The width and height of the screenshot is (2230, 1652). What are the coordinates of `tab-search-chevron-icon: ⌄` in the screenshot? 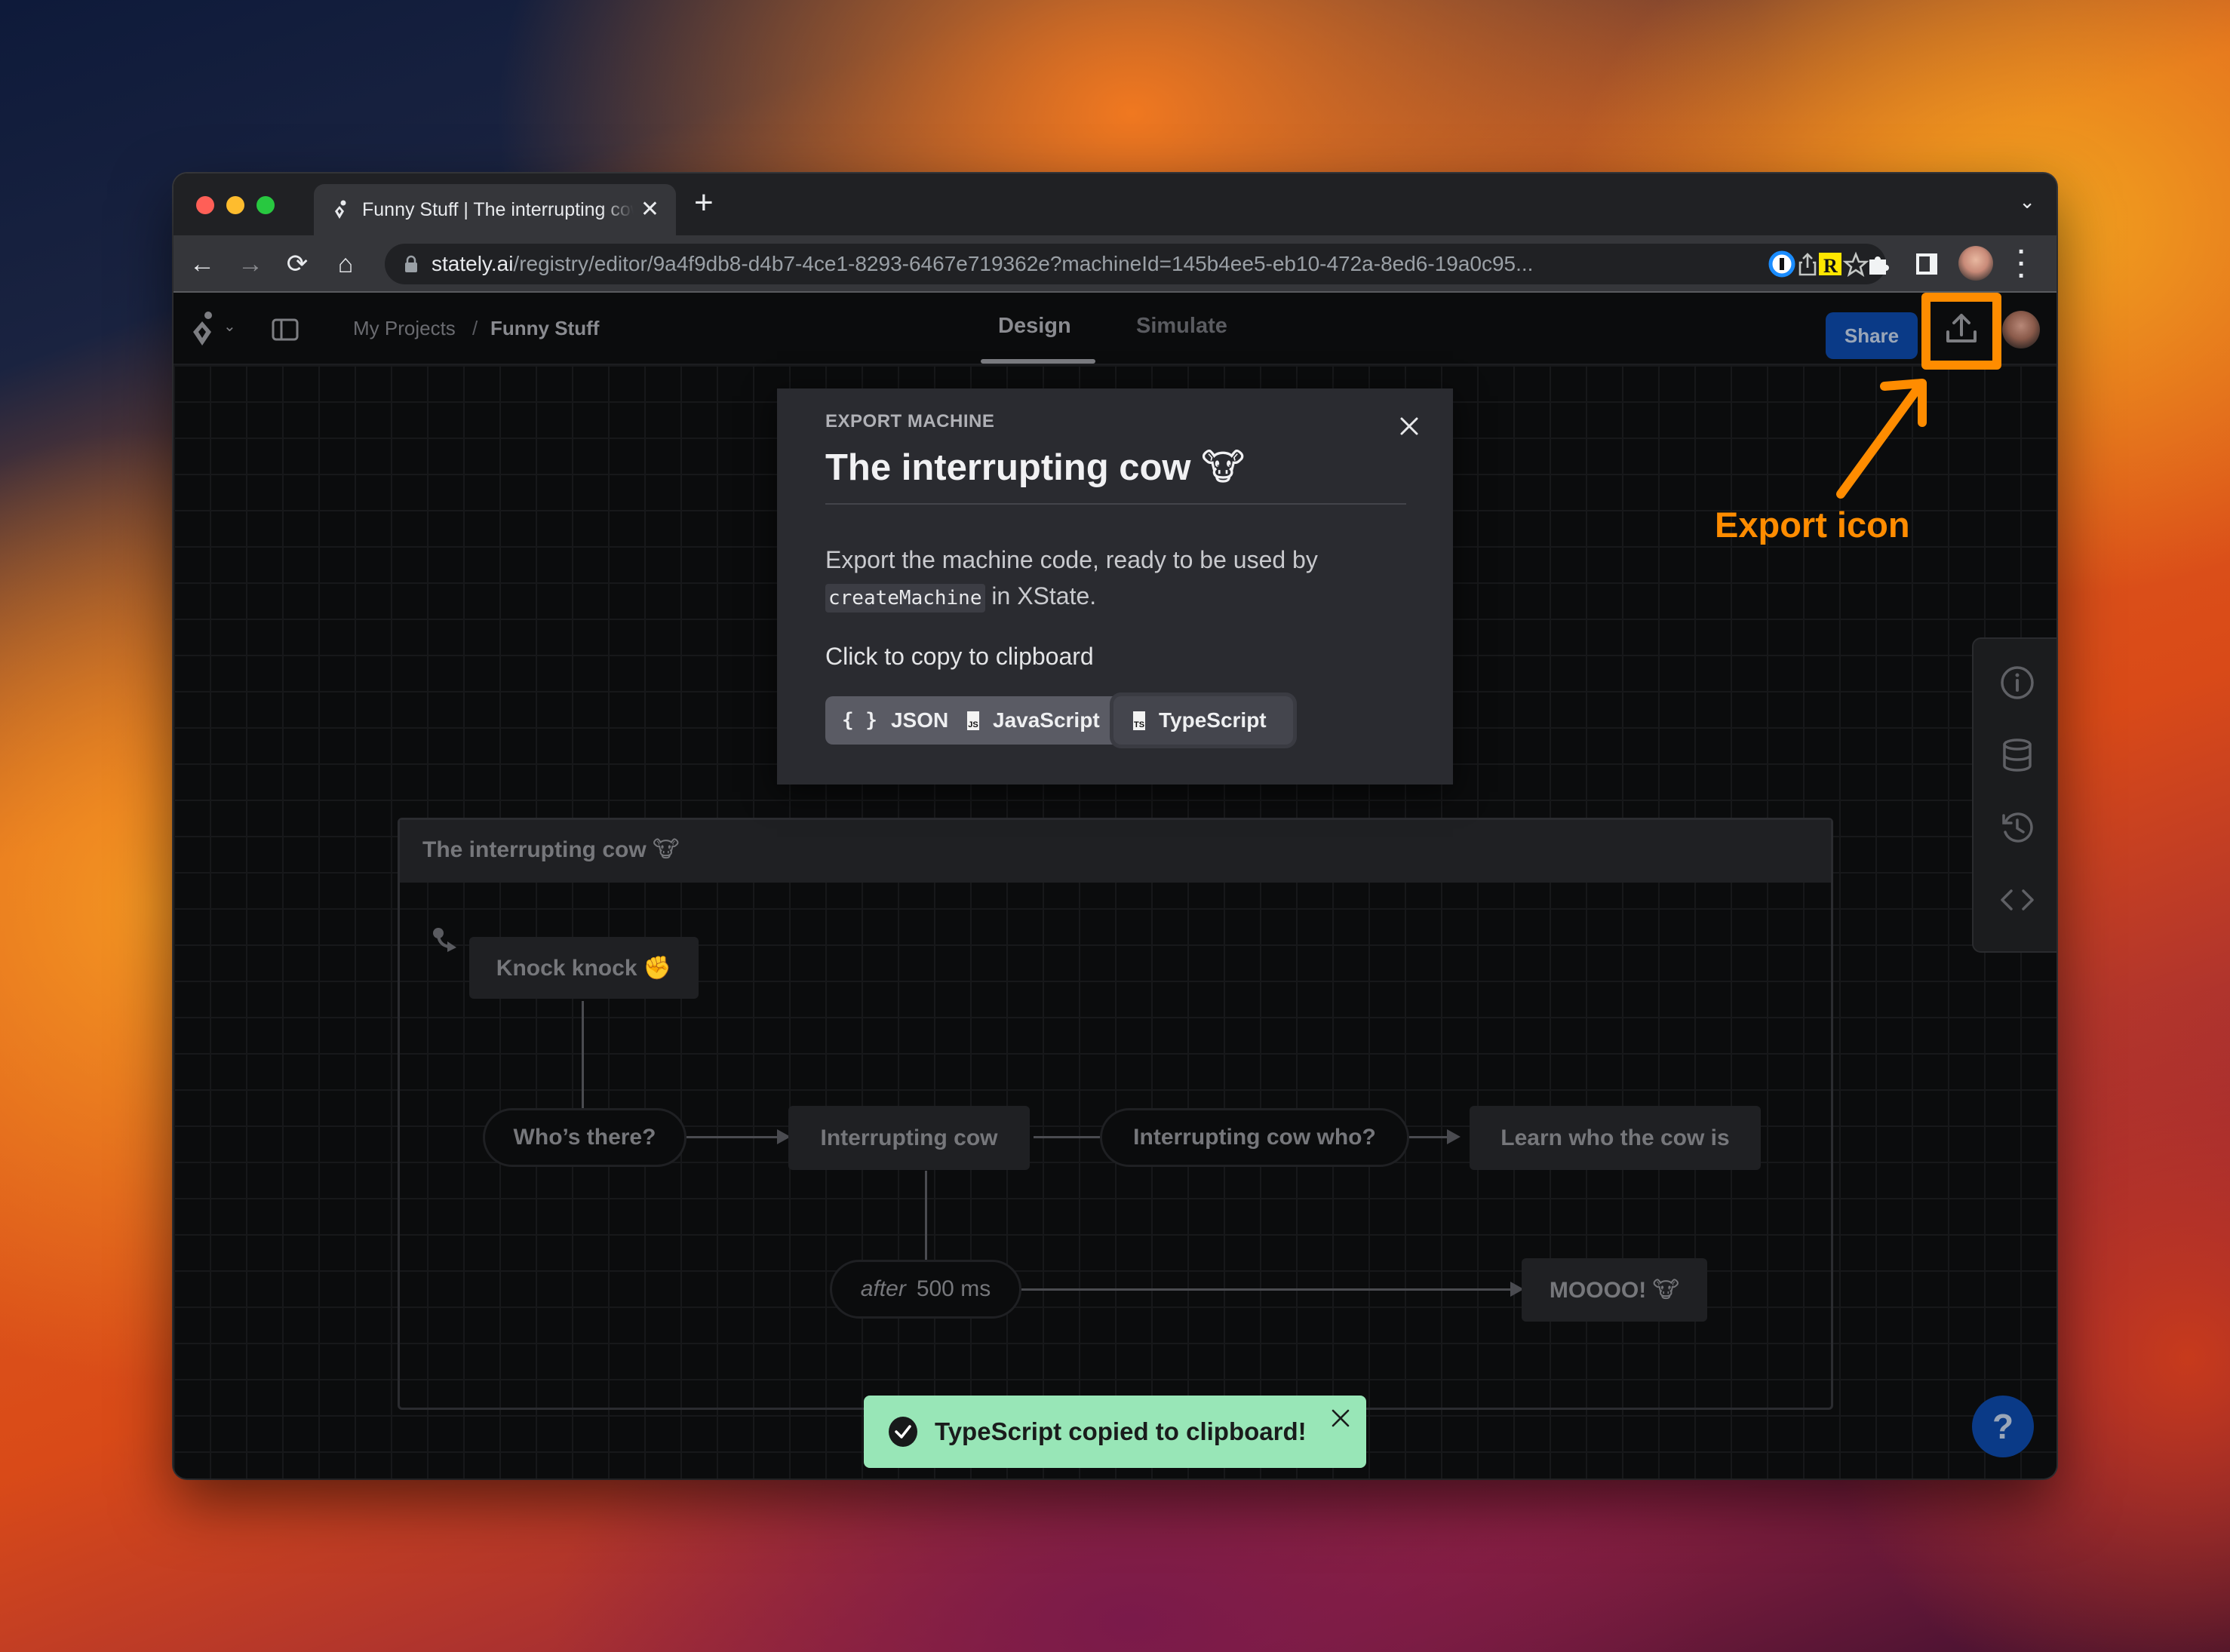 It's located at (2027, 202).